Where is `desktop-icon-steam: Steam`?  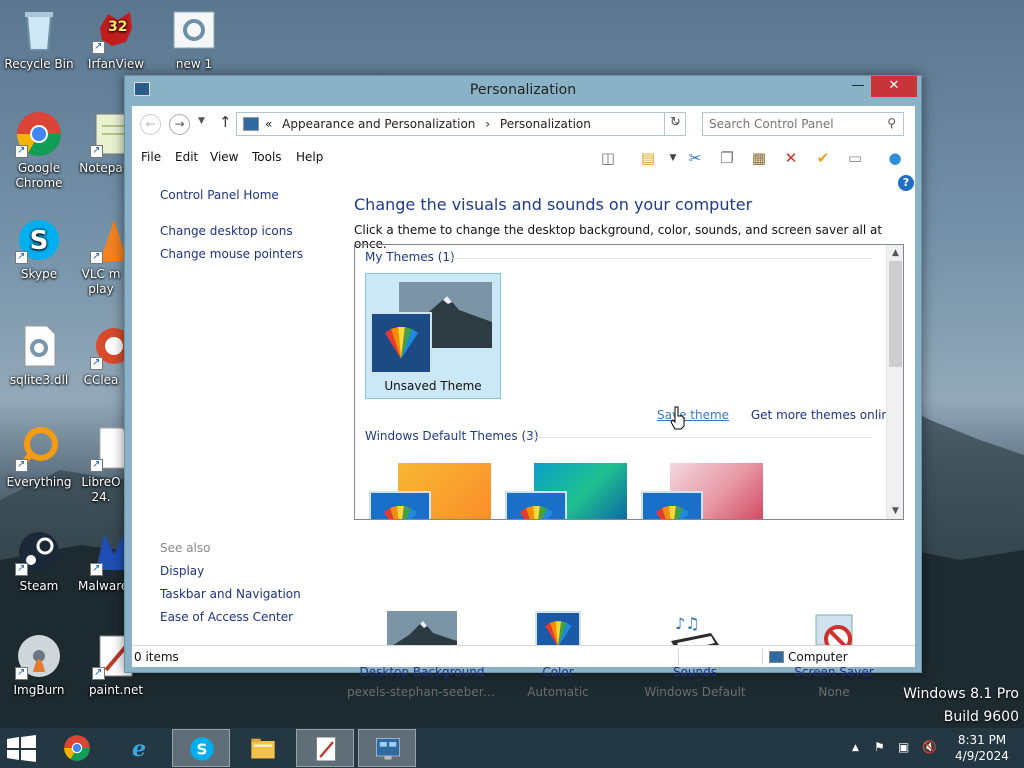
desktop-icon-steam: Steam is located at coordinates (39, 561).